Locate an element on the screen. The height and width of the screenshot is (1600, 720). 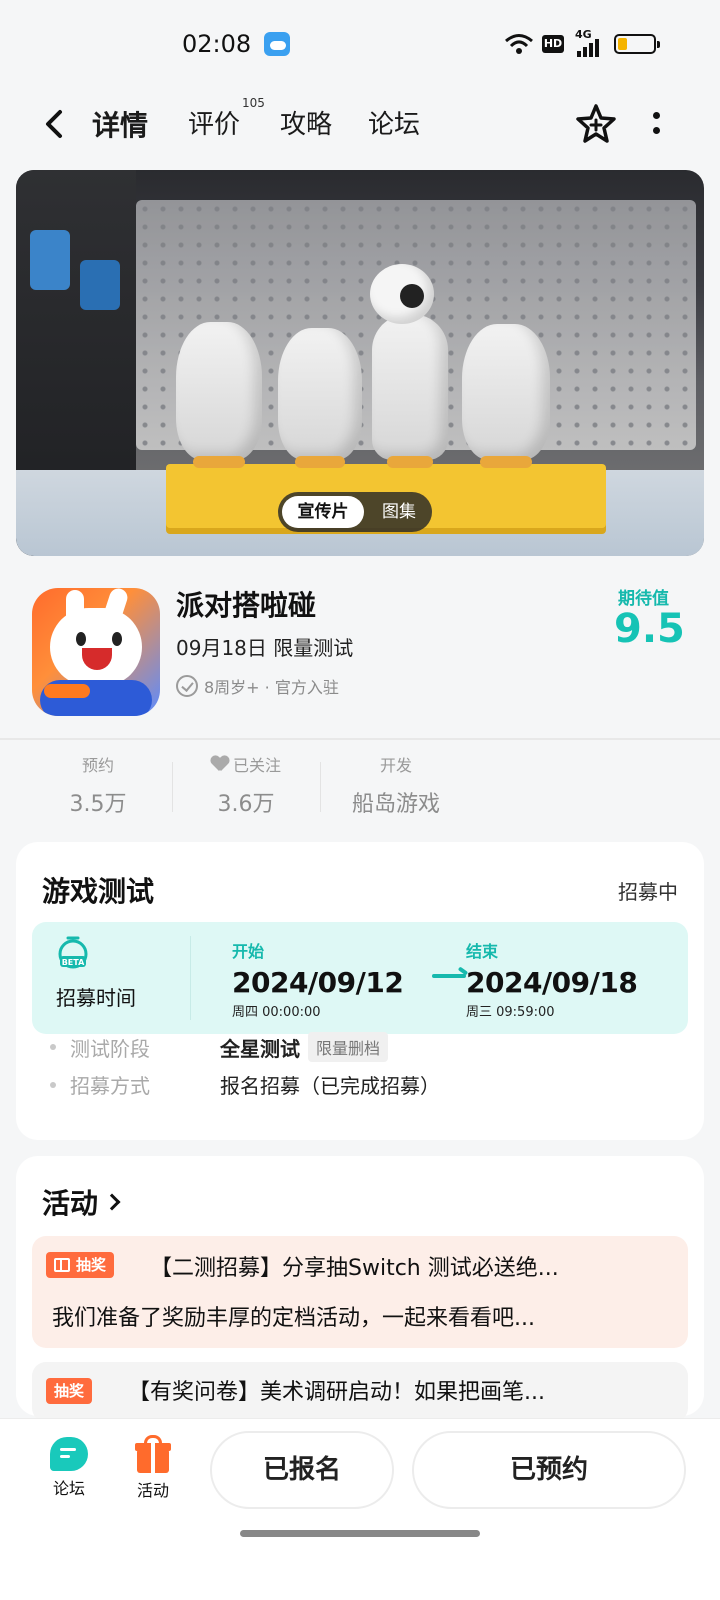
start-time: 开始 2024/09/12 周四 00:00:00 is located at coordinates (318, 981).